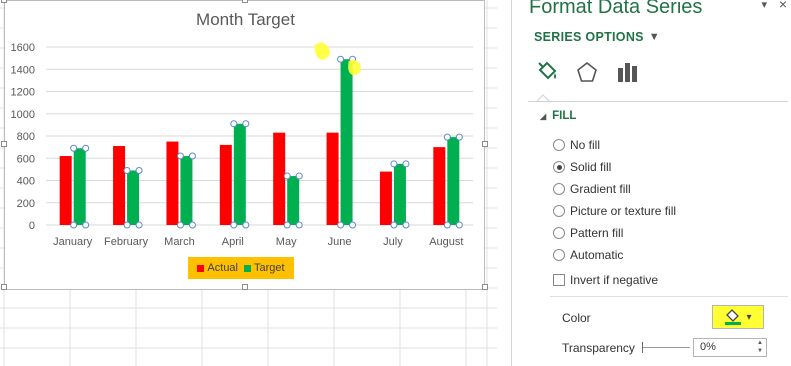 This screenshot has height=366, width=791. I want to click on transparency-spinner: ▲ ▼, so click(760, 347).